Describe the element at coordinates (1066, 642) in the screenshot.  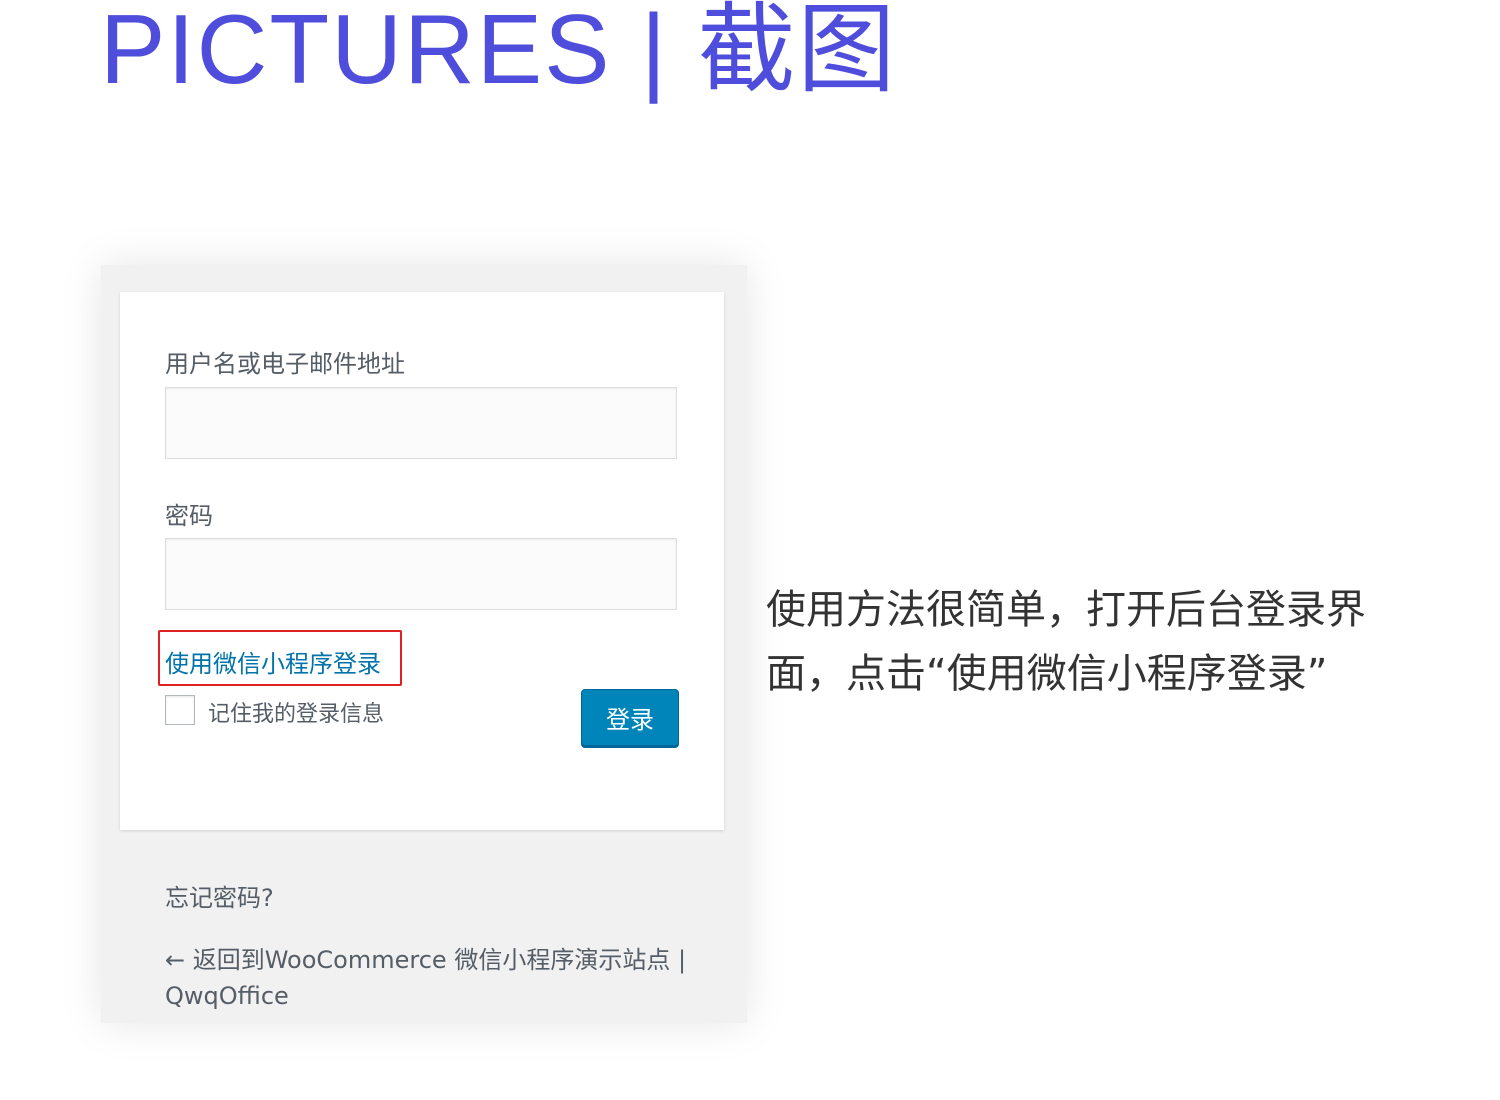
I see `description-text: 使用方法很简单，打开后台登录界面，点击“使用微信小程序登录”` at that location.